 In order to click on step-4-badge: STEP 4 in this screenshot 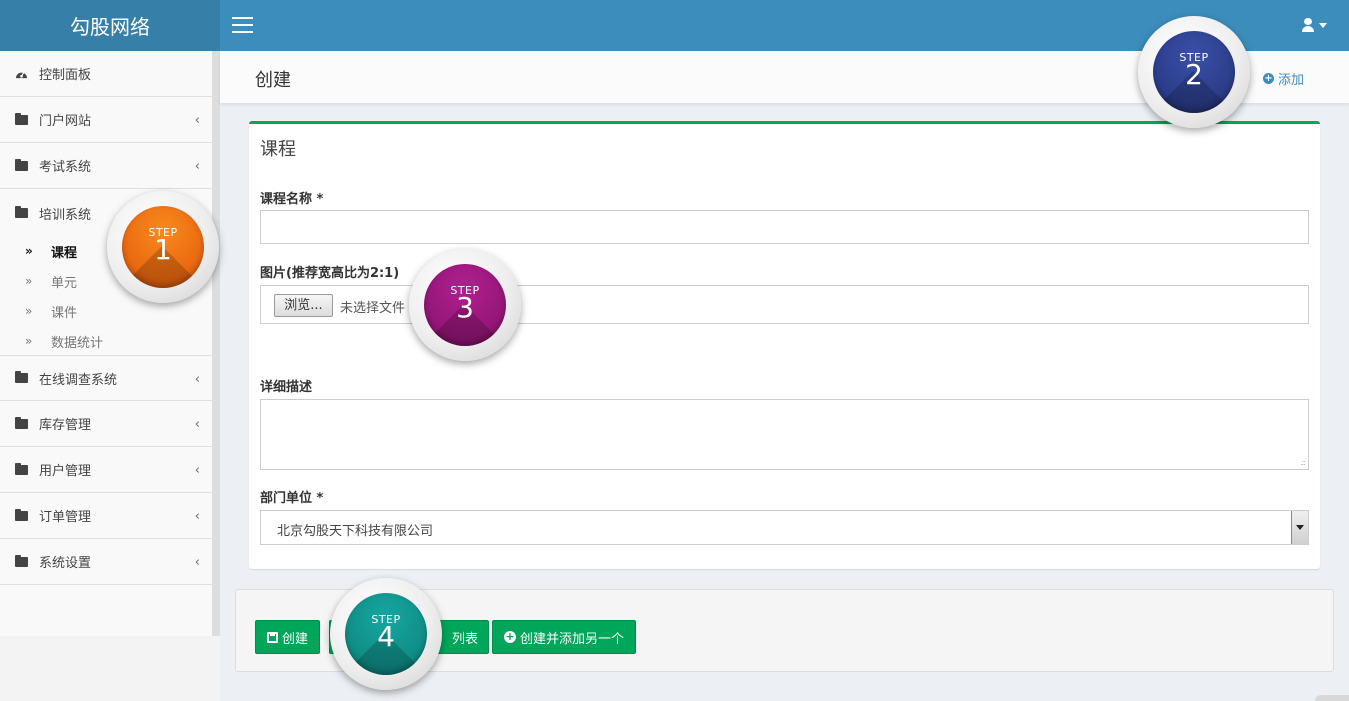, I will do `click(386, 634)`.